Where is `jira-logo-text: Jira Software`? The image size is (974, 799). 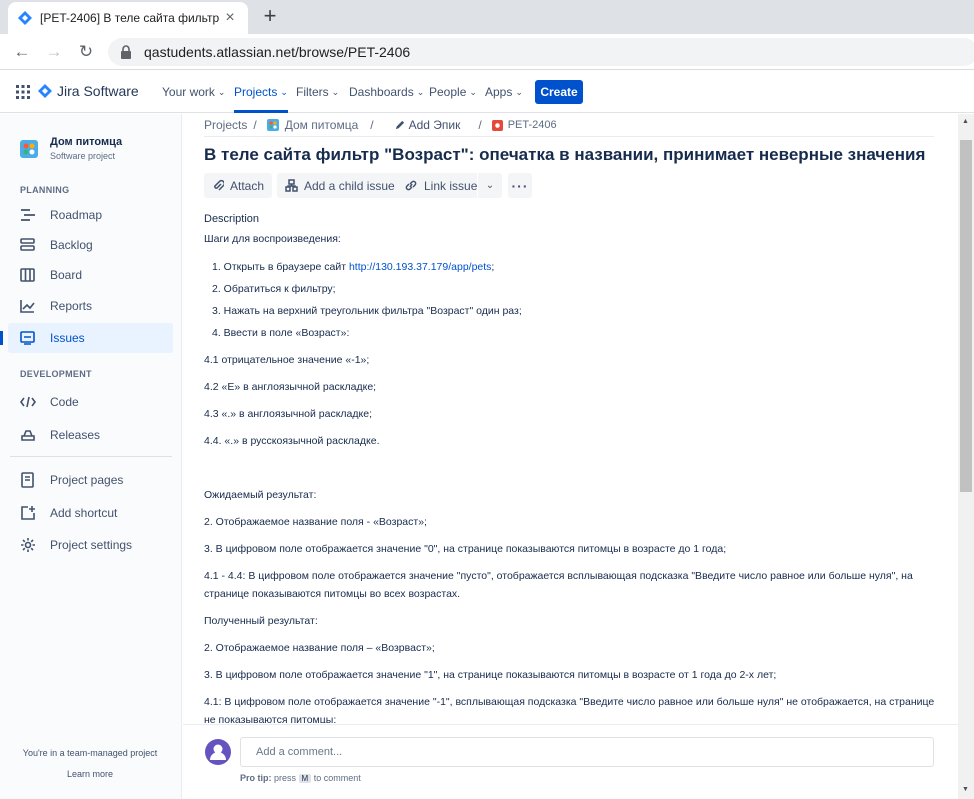
jira-logo-text: Jira Software is located at coordinates (98, 91).